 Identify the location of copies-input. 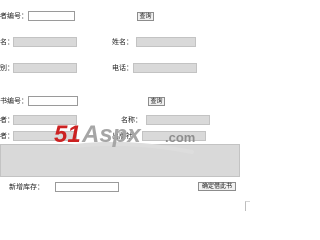
(87, 187).